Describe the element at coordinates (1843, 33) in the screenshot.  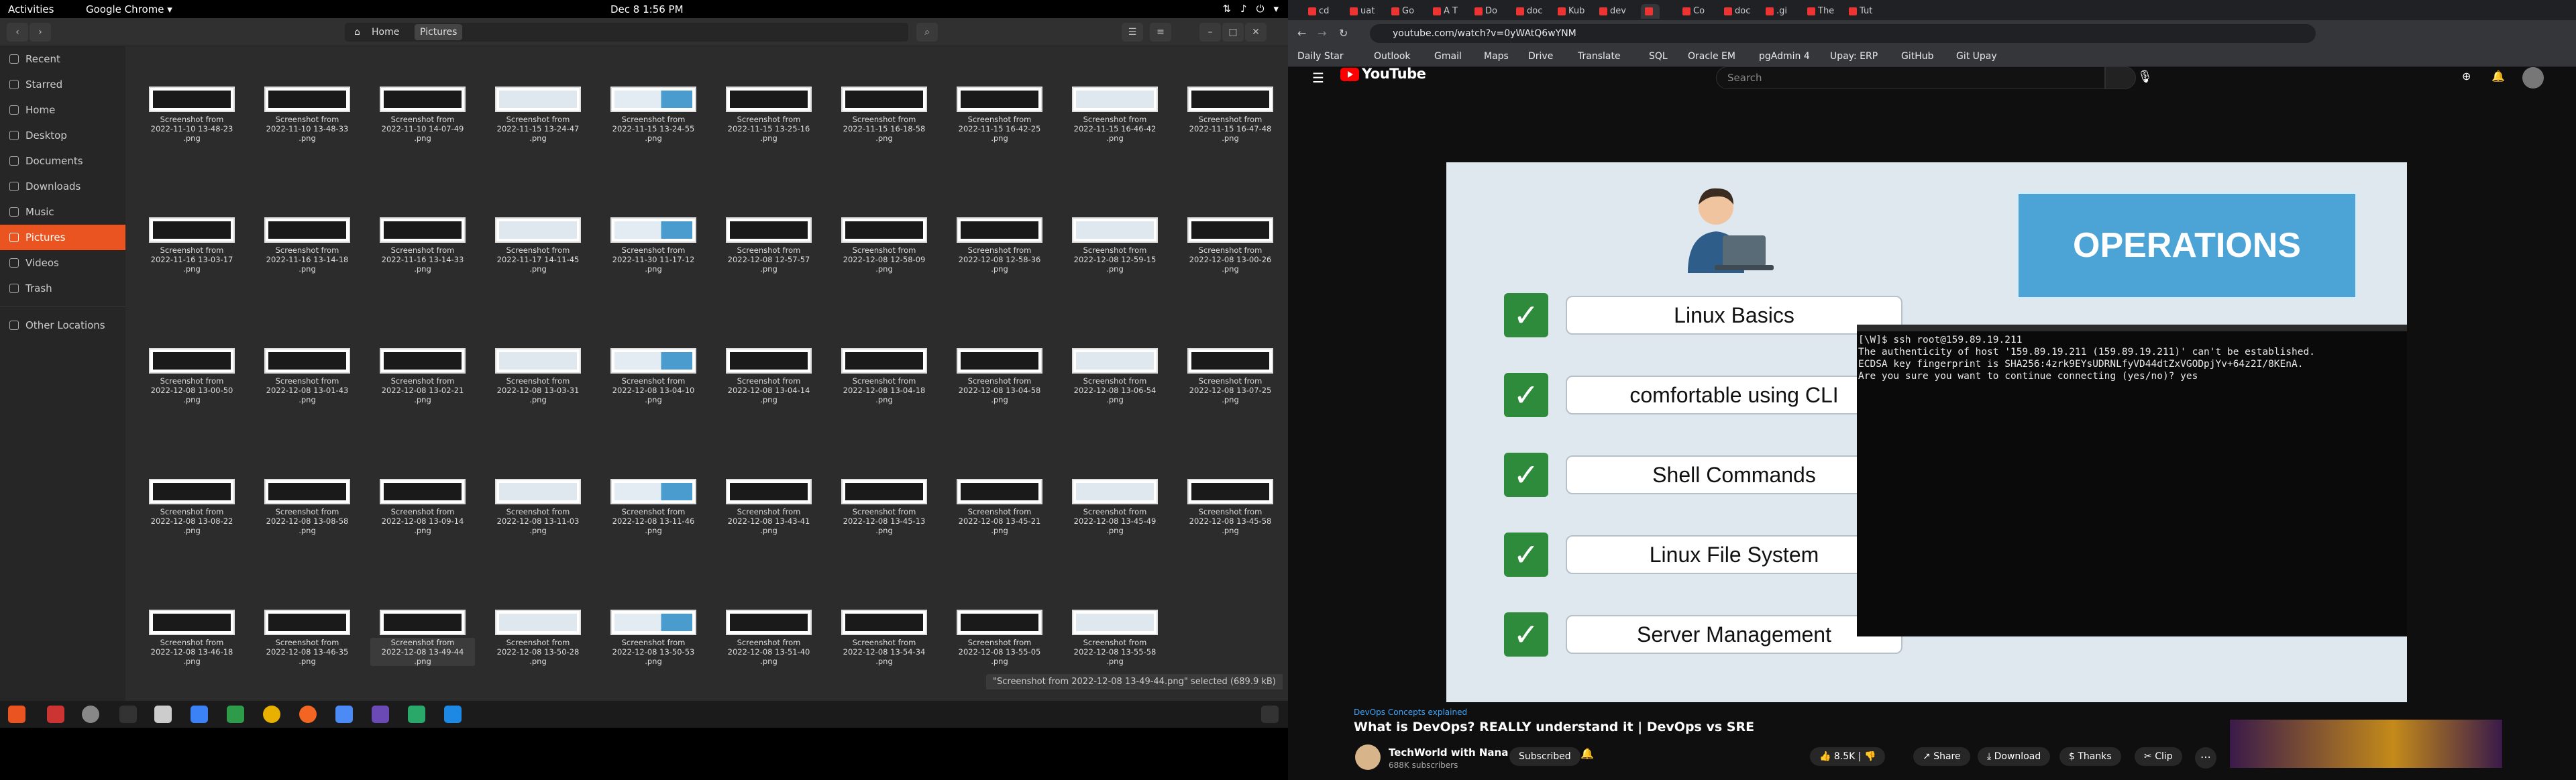
I see `address-bar: youtube.com/watch?v=0yWAtQ6wYNM` at that location.